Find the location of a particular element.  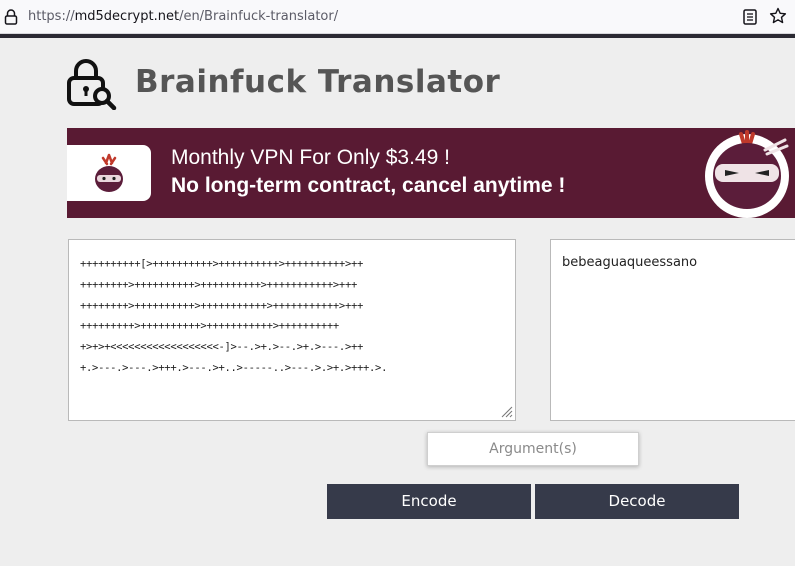

banner-subheadline: No long-term contract, cancel anytime ! is located at coordinates (368, 185).